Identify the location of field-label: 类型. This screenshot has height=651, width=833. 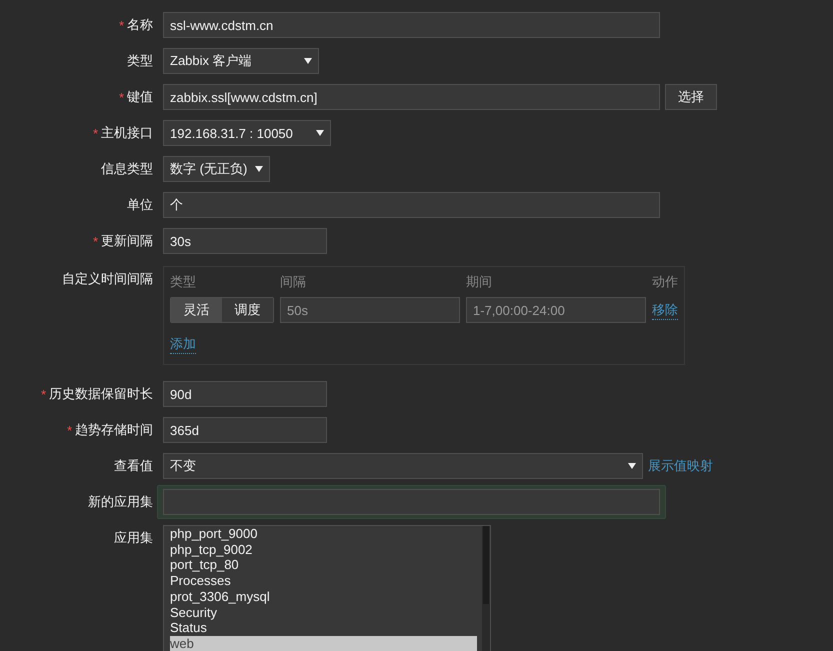
(140, 61).